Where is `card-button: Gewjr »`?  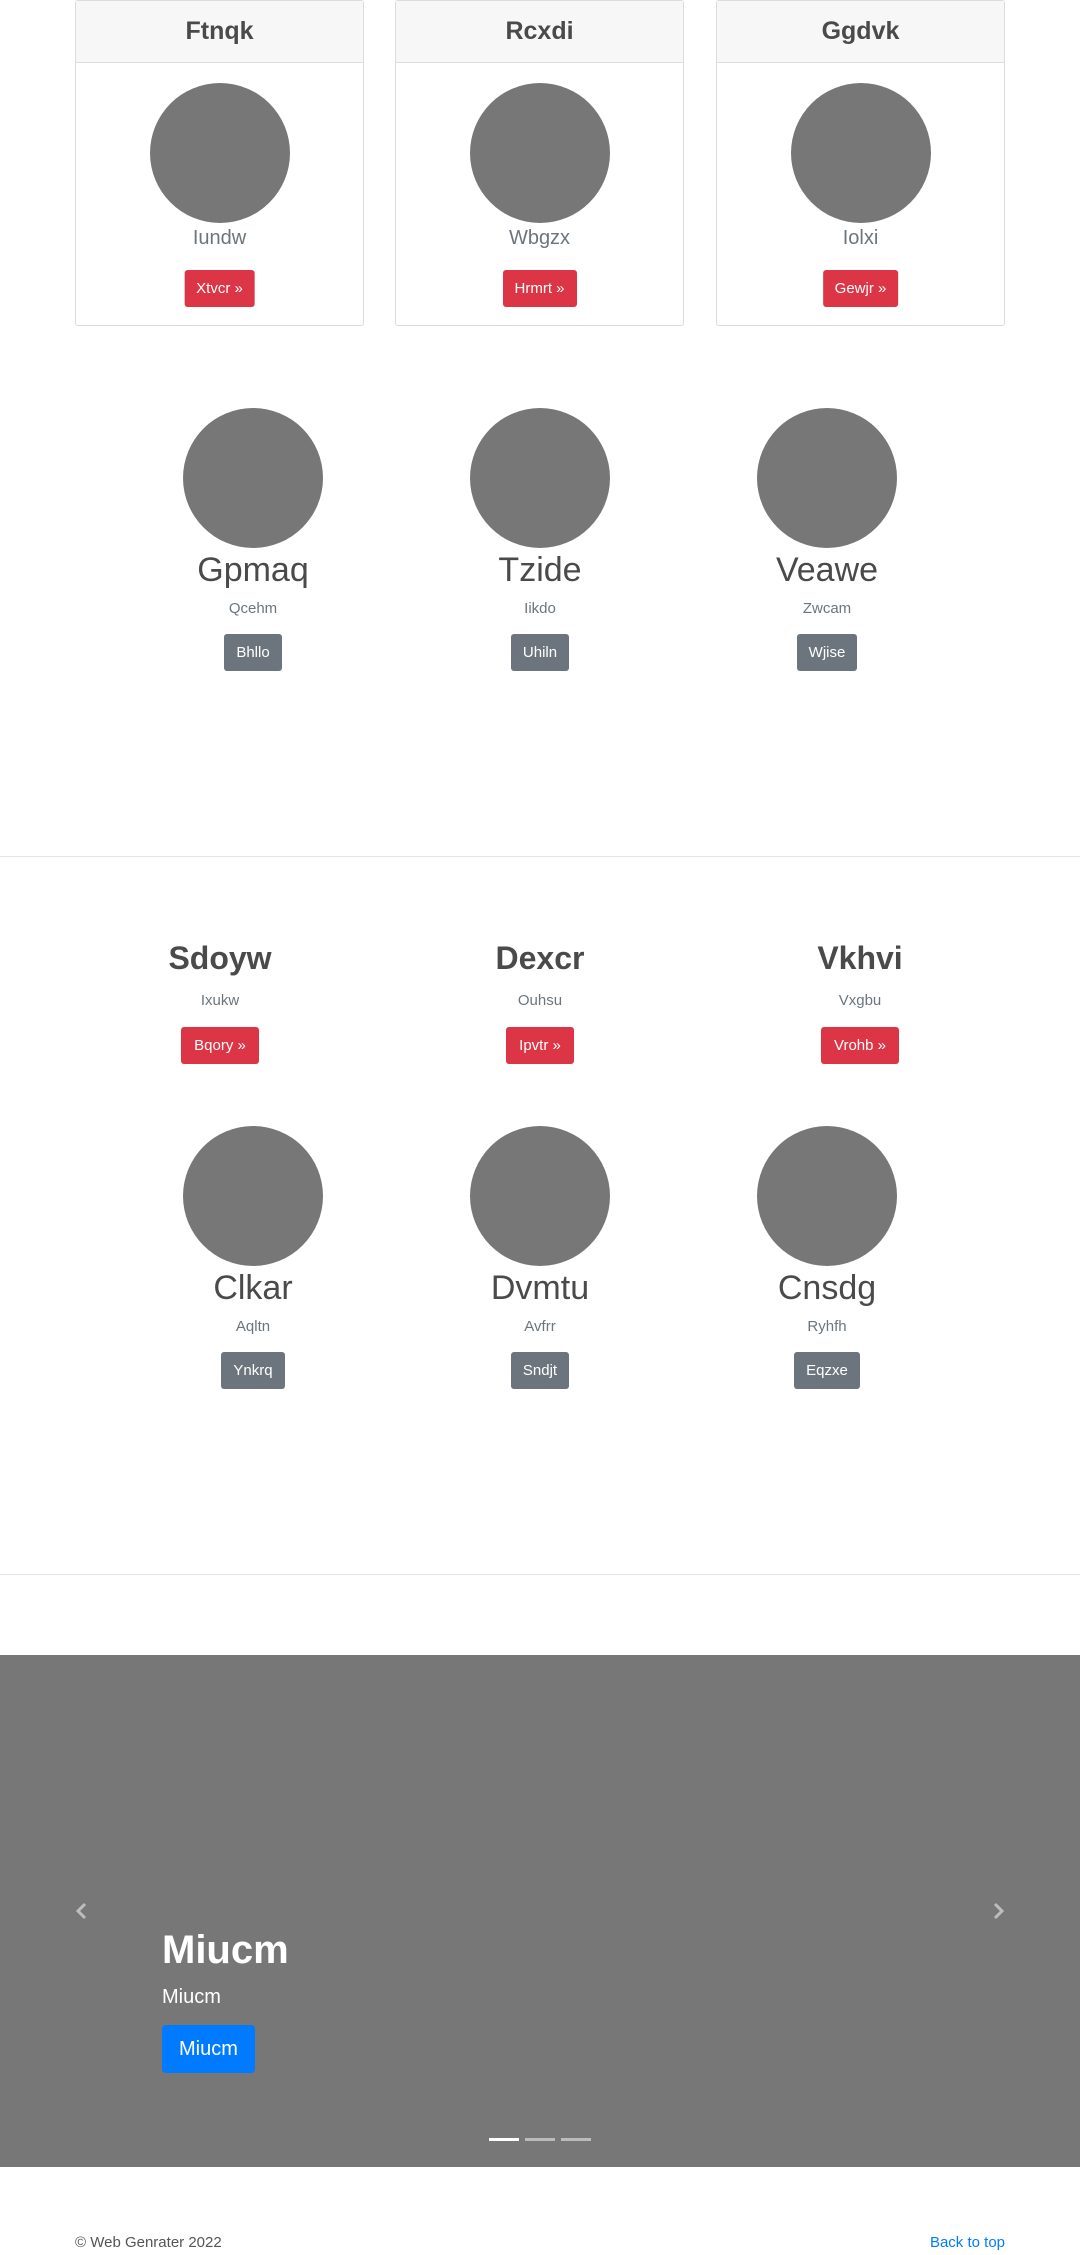 card-button: Gewjr » is located at coordinates (860, 288).